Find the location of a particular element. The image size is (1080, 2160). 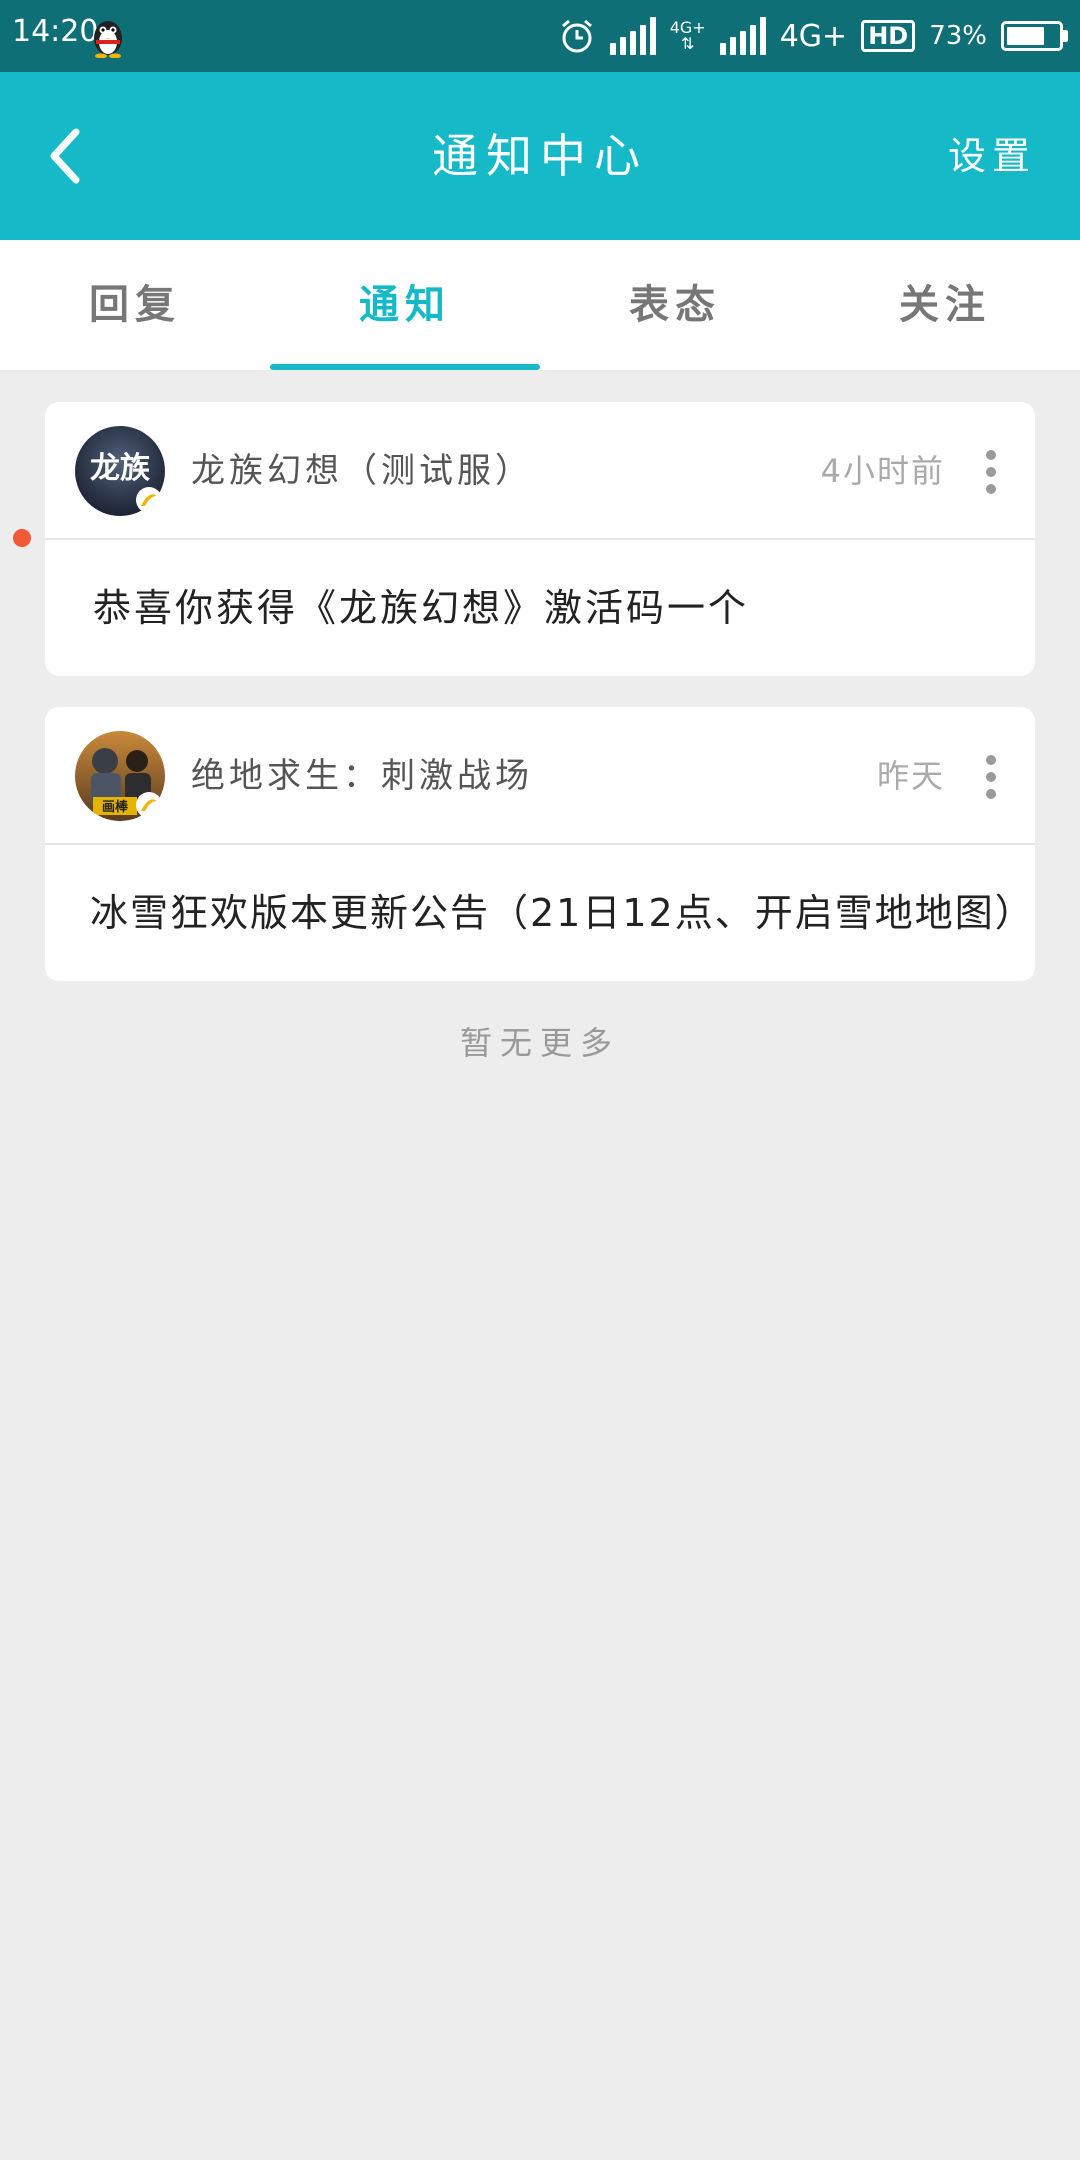

tab-notifications: 通知 is located at coordinates (405, 305).